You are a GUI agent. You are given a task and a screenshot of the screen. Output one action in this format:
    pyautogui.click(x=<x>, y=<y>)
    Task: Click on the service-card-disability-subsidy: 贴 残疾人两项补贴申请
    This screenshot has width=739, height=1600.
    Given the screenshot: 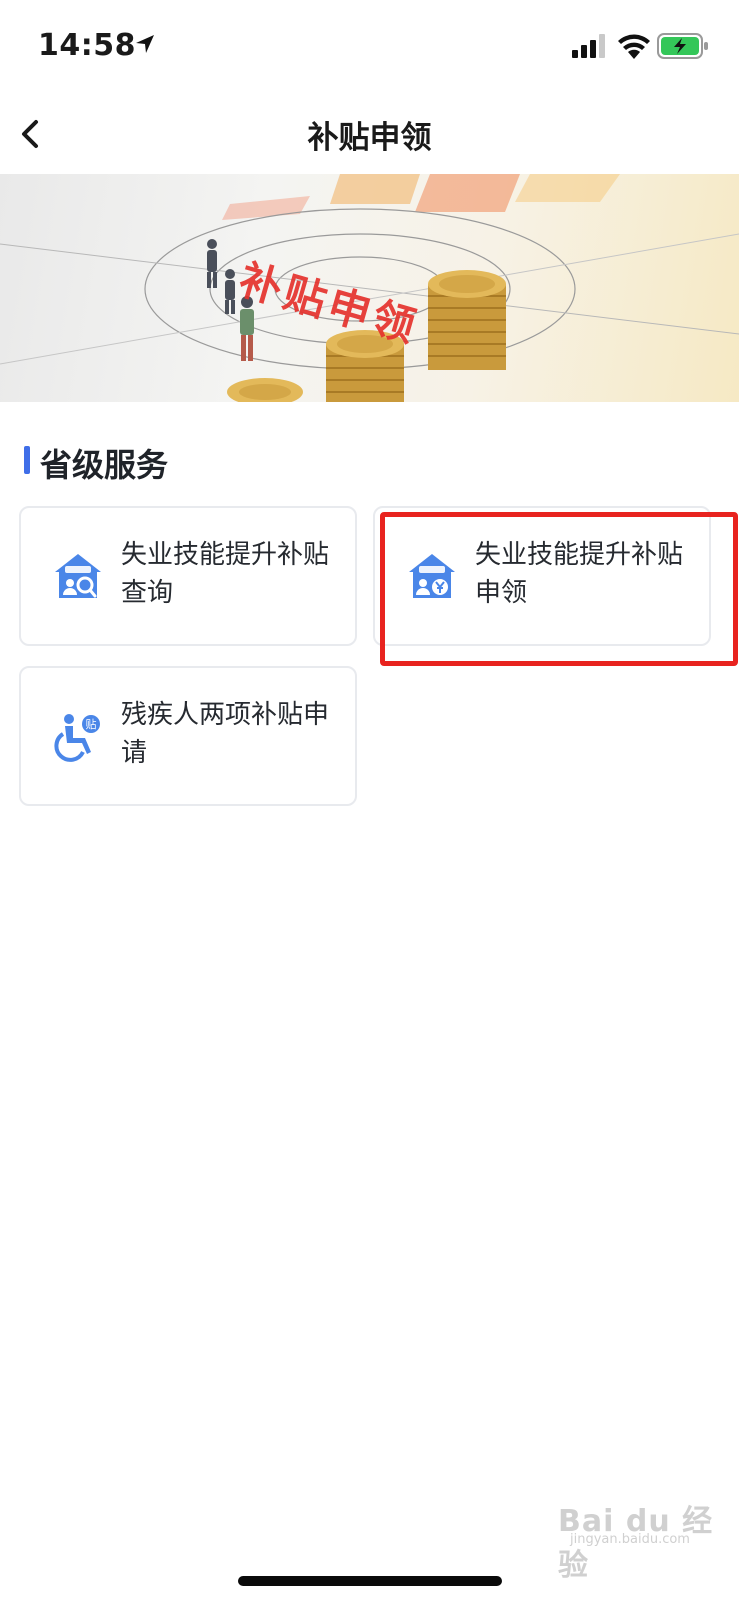 What is the action you would take?
    pyautogui.click(x=188, y=736)
    